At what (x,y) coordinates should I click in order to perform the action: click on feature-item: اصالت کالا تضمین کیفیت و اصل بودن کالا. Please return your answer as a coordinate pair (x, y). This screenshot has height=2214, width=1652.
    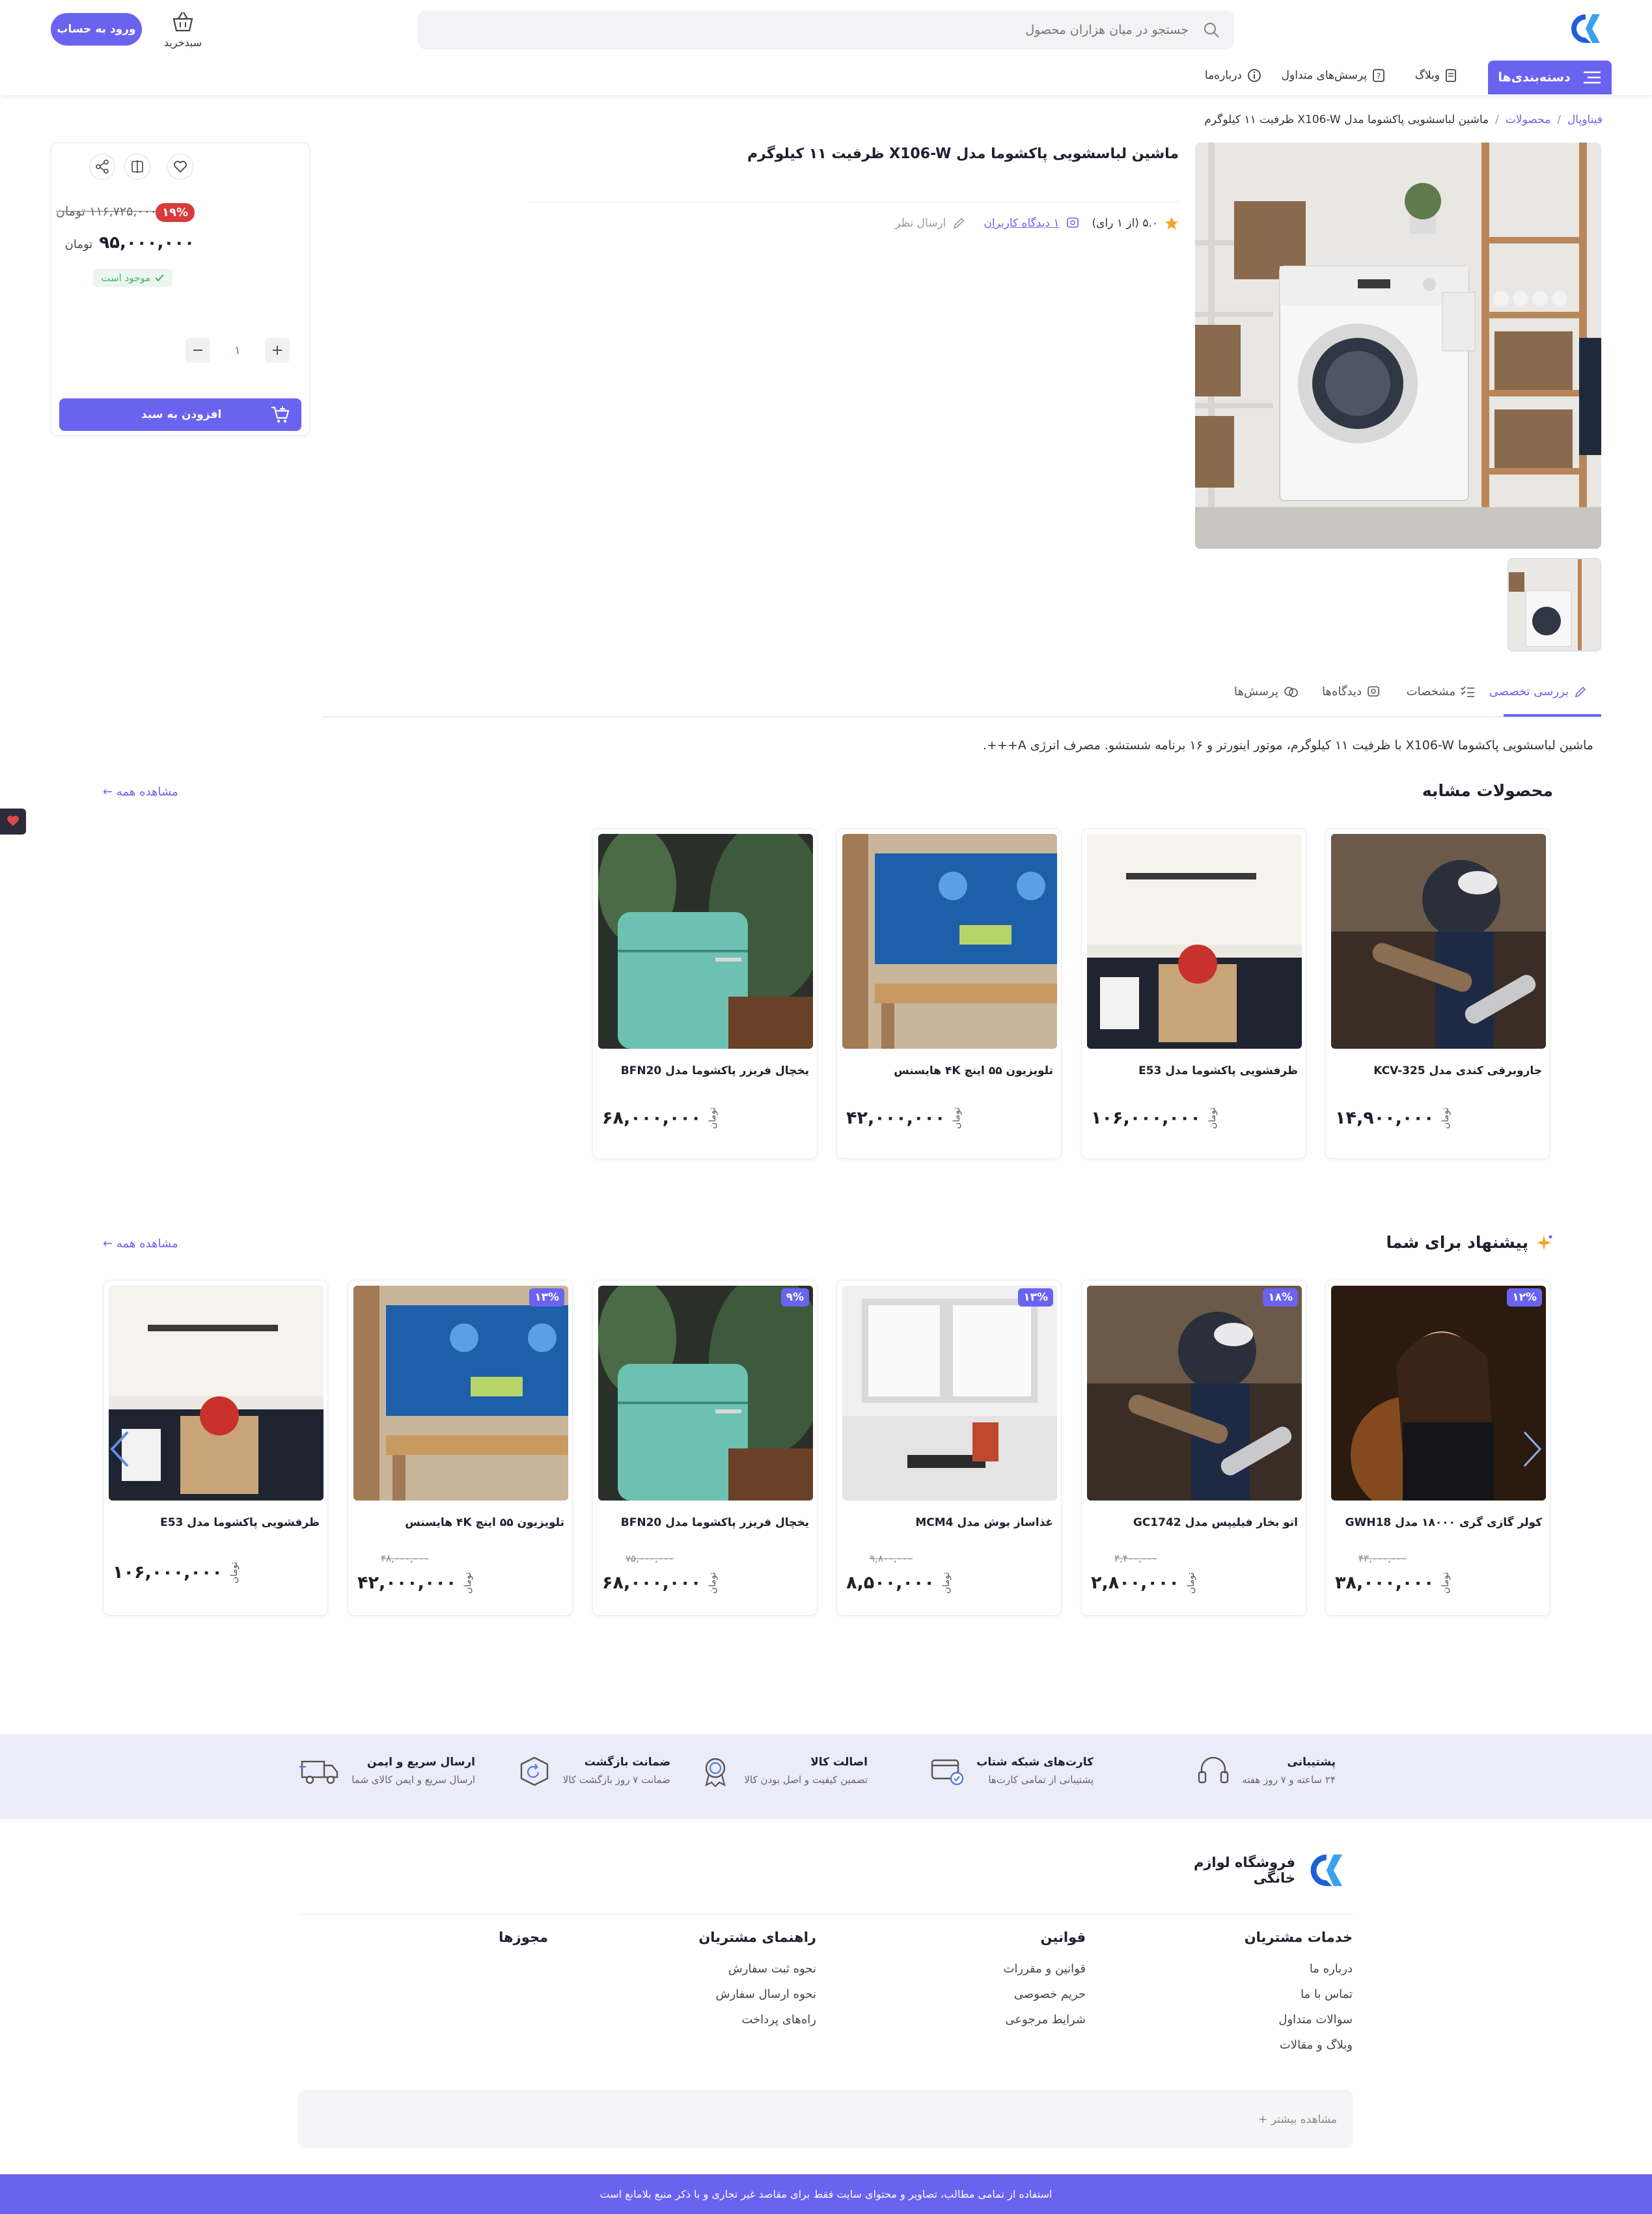
    Looking at the image, I should click on (783, 1770).